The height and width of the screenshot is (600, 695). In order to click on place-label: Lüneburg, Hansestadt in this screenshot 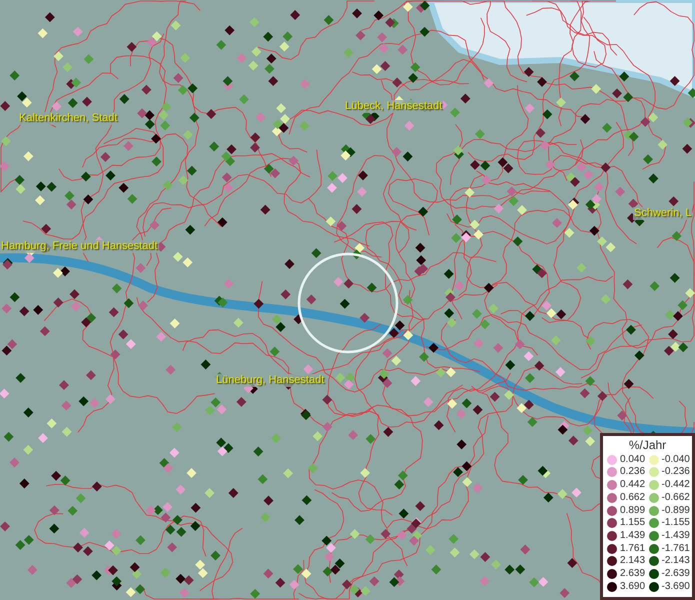, I will do `click(270, 380)`.